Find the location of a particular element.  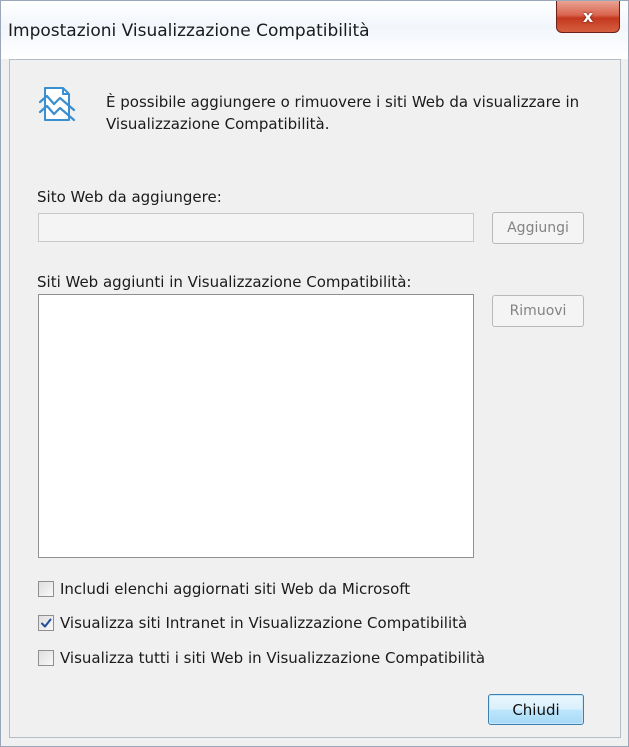

close-icon: x is located at coordinates (588, 16).